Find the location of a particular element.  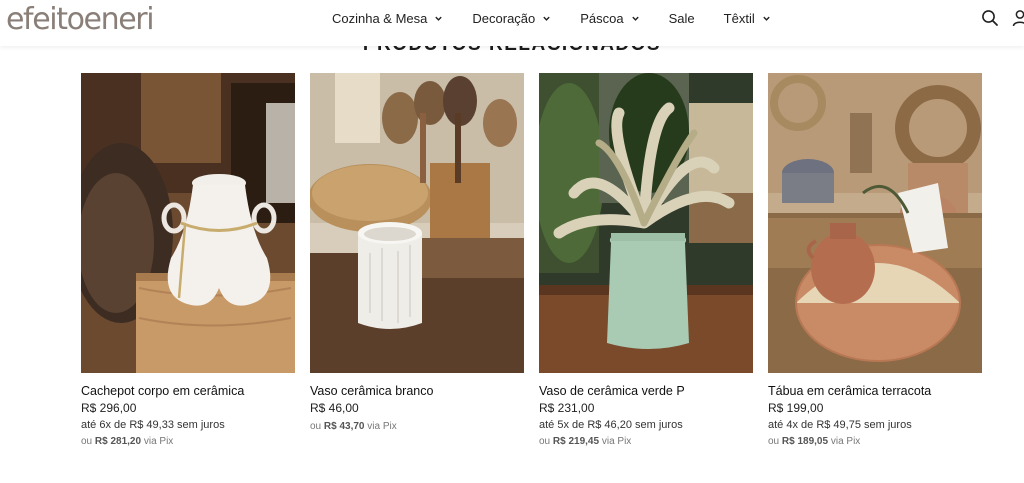

product-name: Tábua em cerâmica terracota is located at coordinates (875, 391).